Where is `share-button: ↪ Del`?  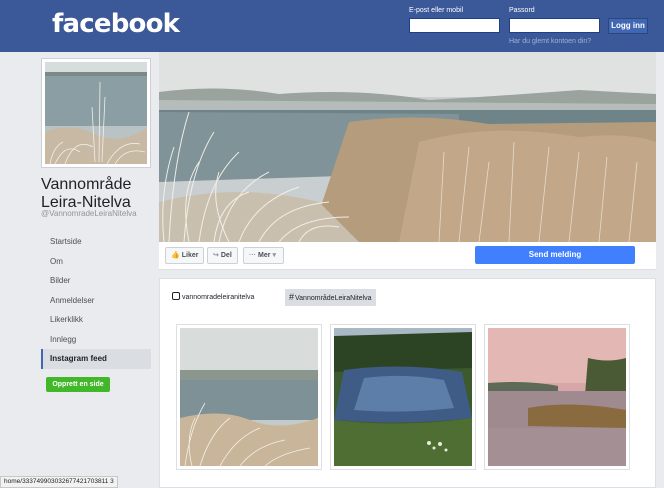
share-button: ↪ Del is located at coordinates (222, 255).